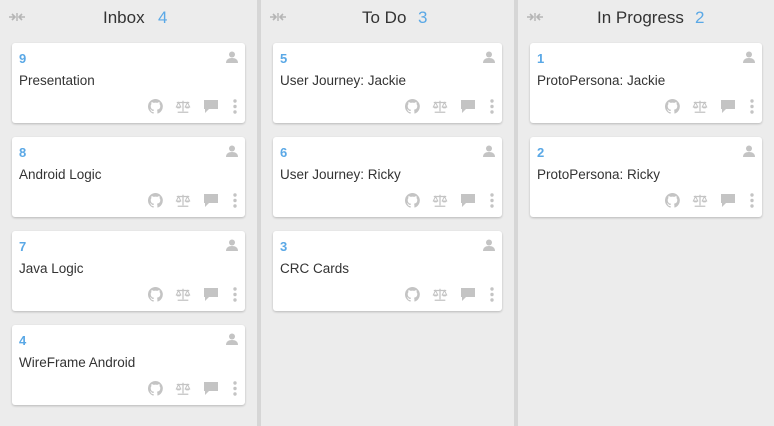  What do you see at coordinates (340, 174) in the screenshot?
I see `card-title: User Journey: Ricky` at bounding box center [340, 174].